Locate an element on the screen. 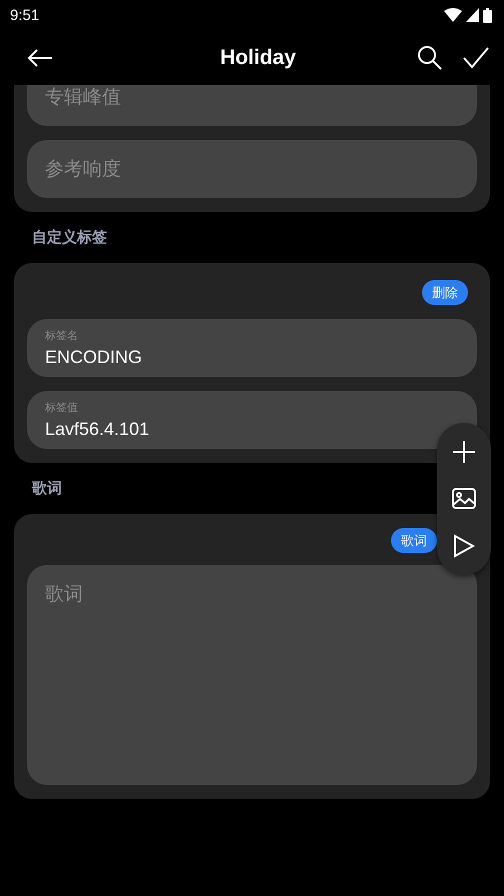  text-field: 参考响度 is located at coordinates (252, 169).